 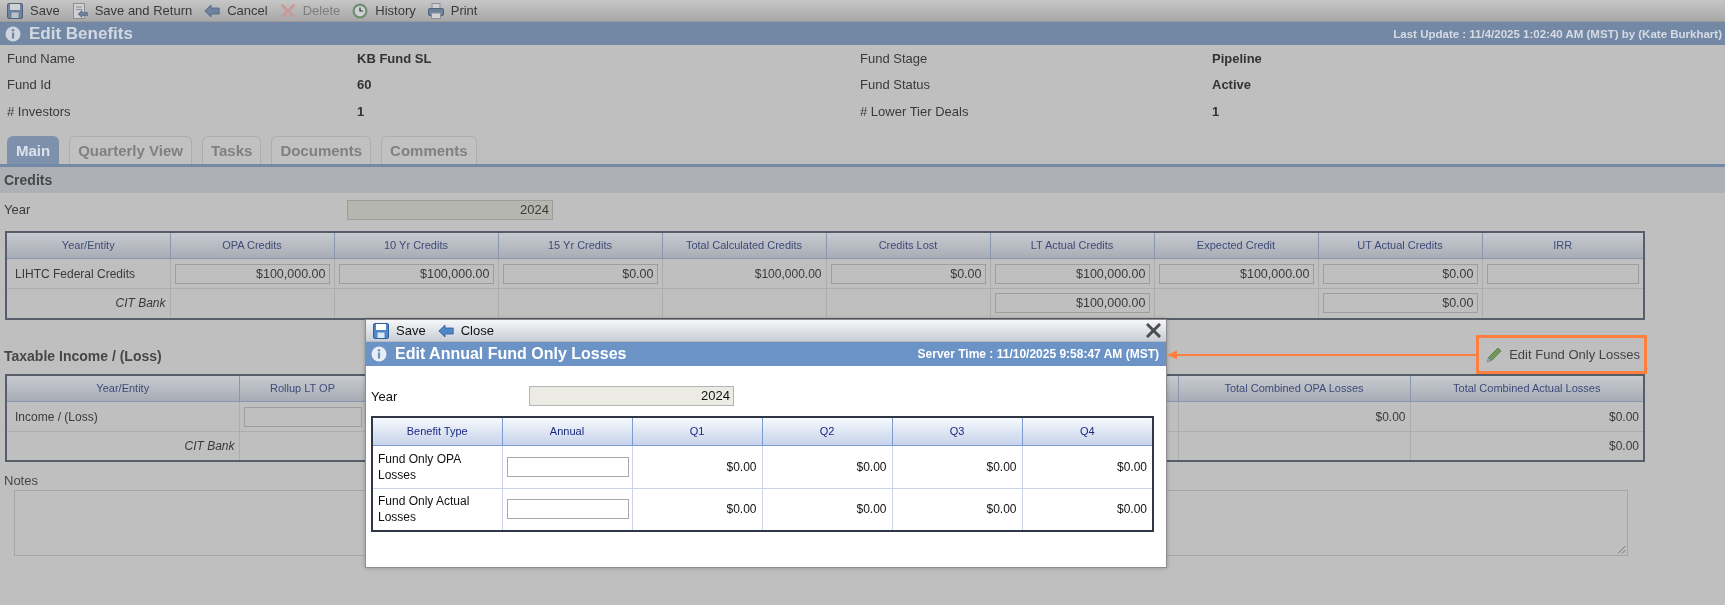 I want to click on row-label: Fund Only OPA Losses, so click(x=437, y=466).